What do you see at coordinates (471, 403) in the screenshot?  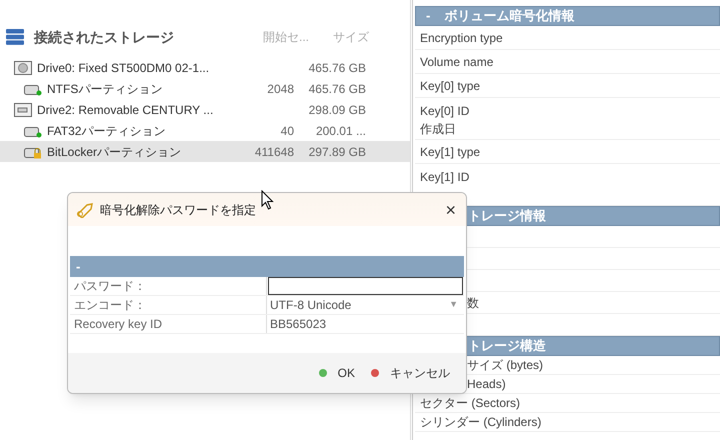 I see `property-label: セクター (Sectors)` at bounding box center [471, 403].